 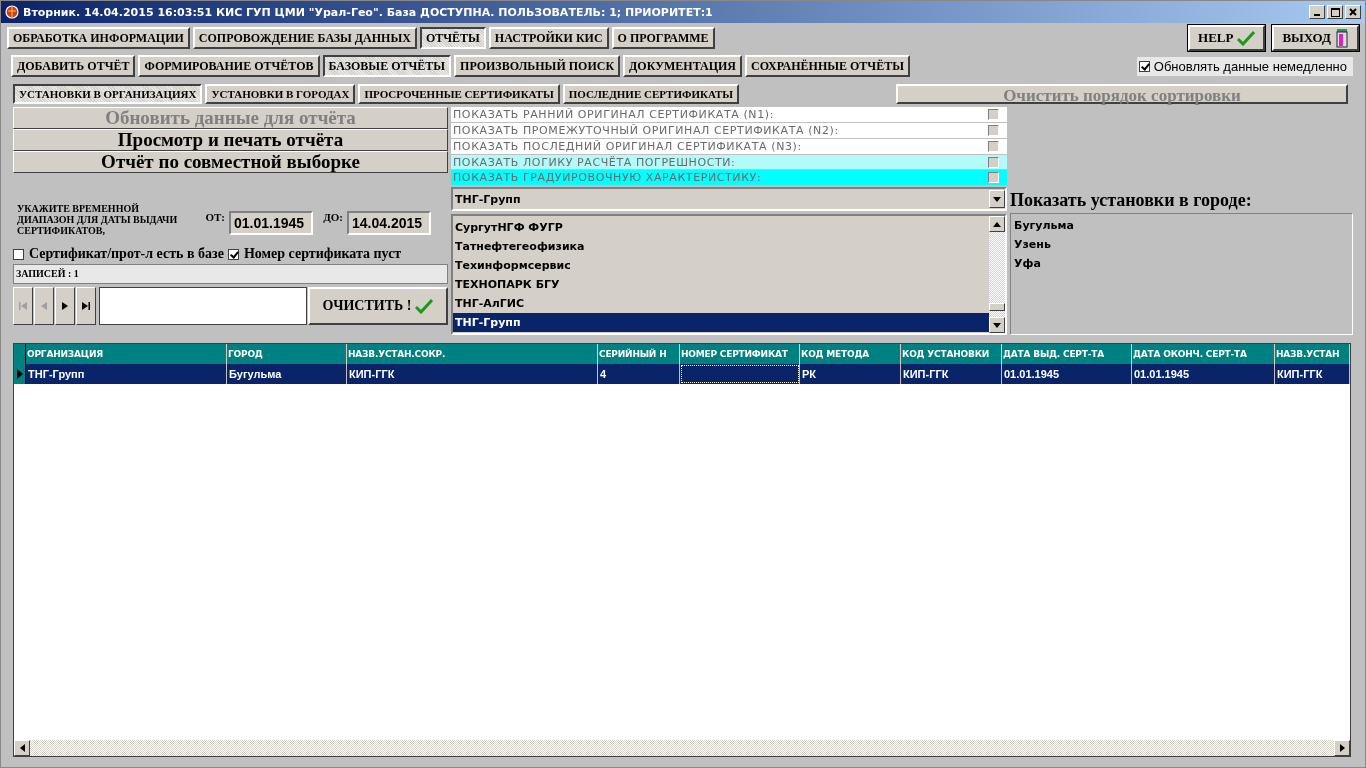 I want to click on search-field, so click(x=203, y=306).